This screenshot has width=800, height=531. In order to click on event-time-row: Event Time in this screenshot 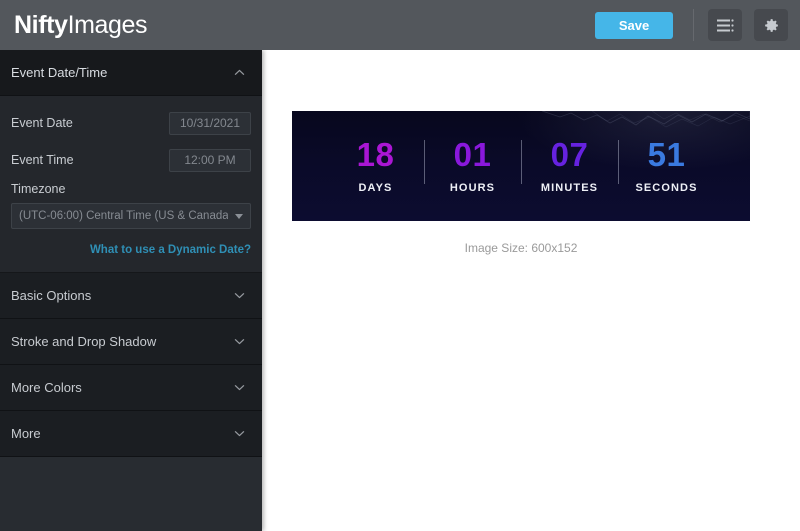, I will do `click(131, 160)`.